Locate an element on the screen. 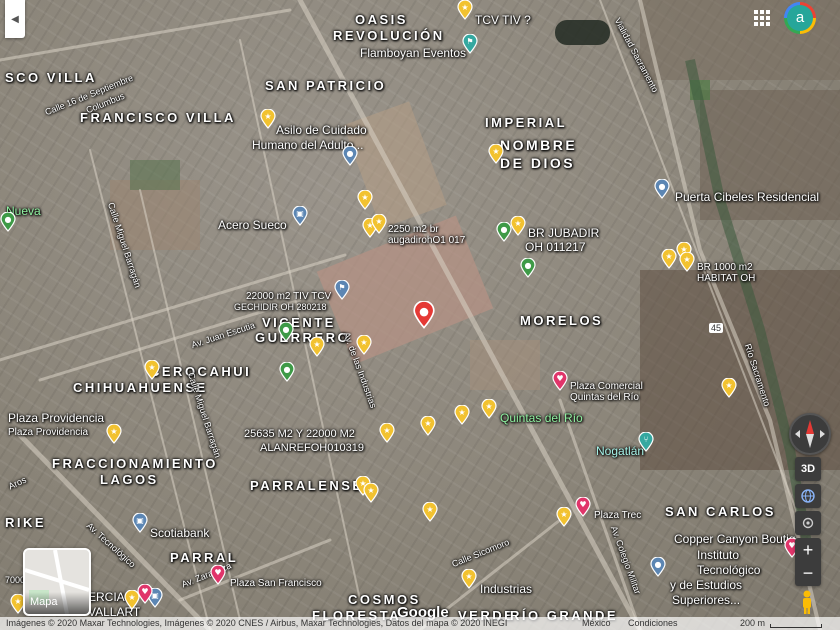  neighborhood-vicente: VICENTE is located at coordinates (299, 322).